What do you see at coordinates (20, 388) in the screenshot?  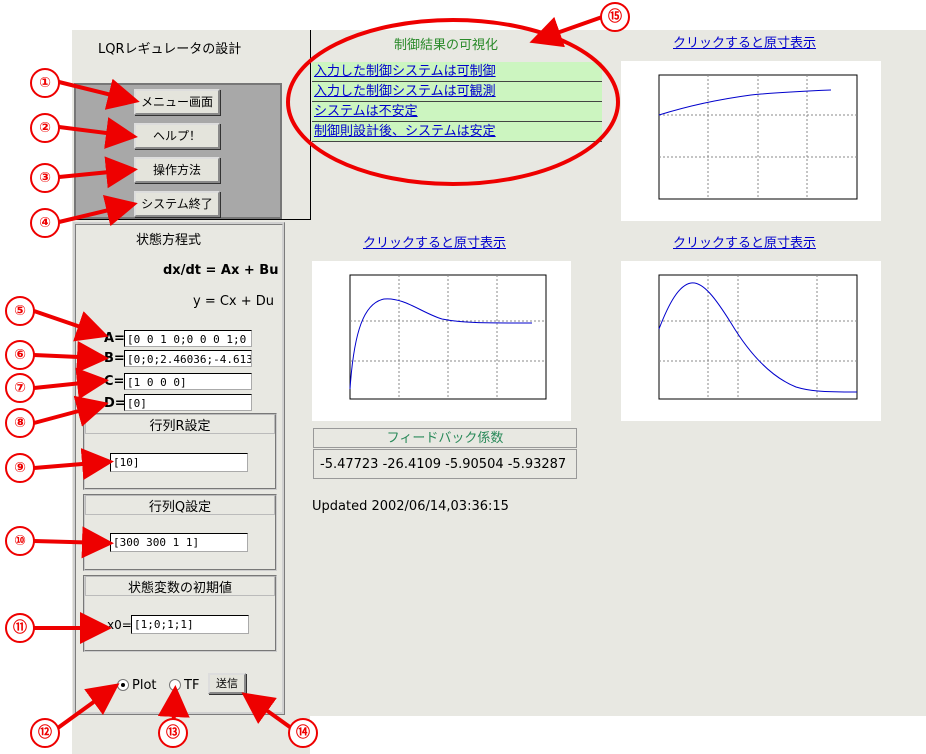 I see `annotation-7: ⑦` at bounding box center [20, 388].